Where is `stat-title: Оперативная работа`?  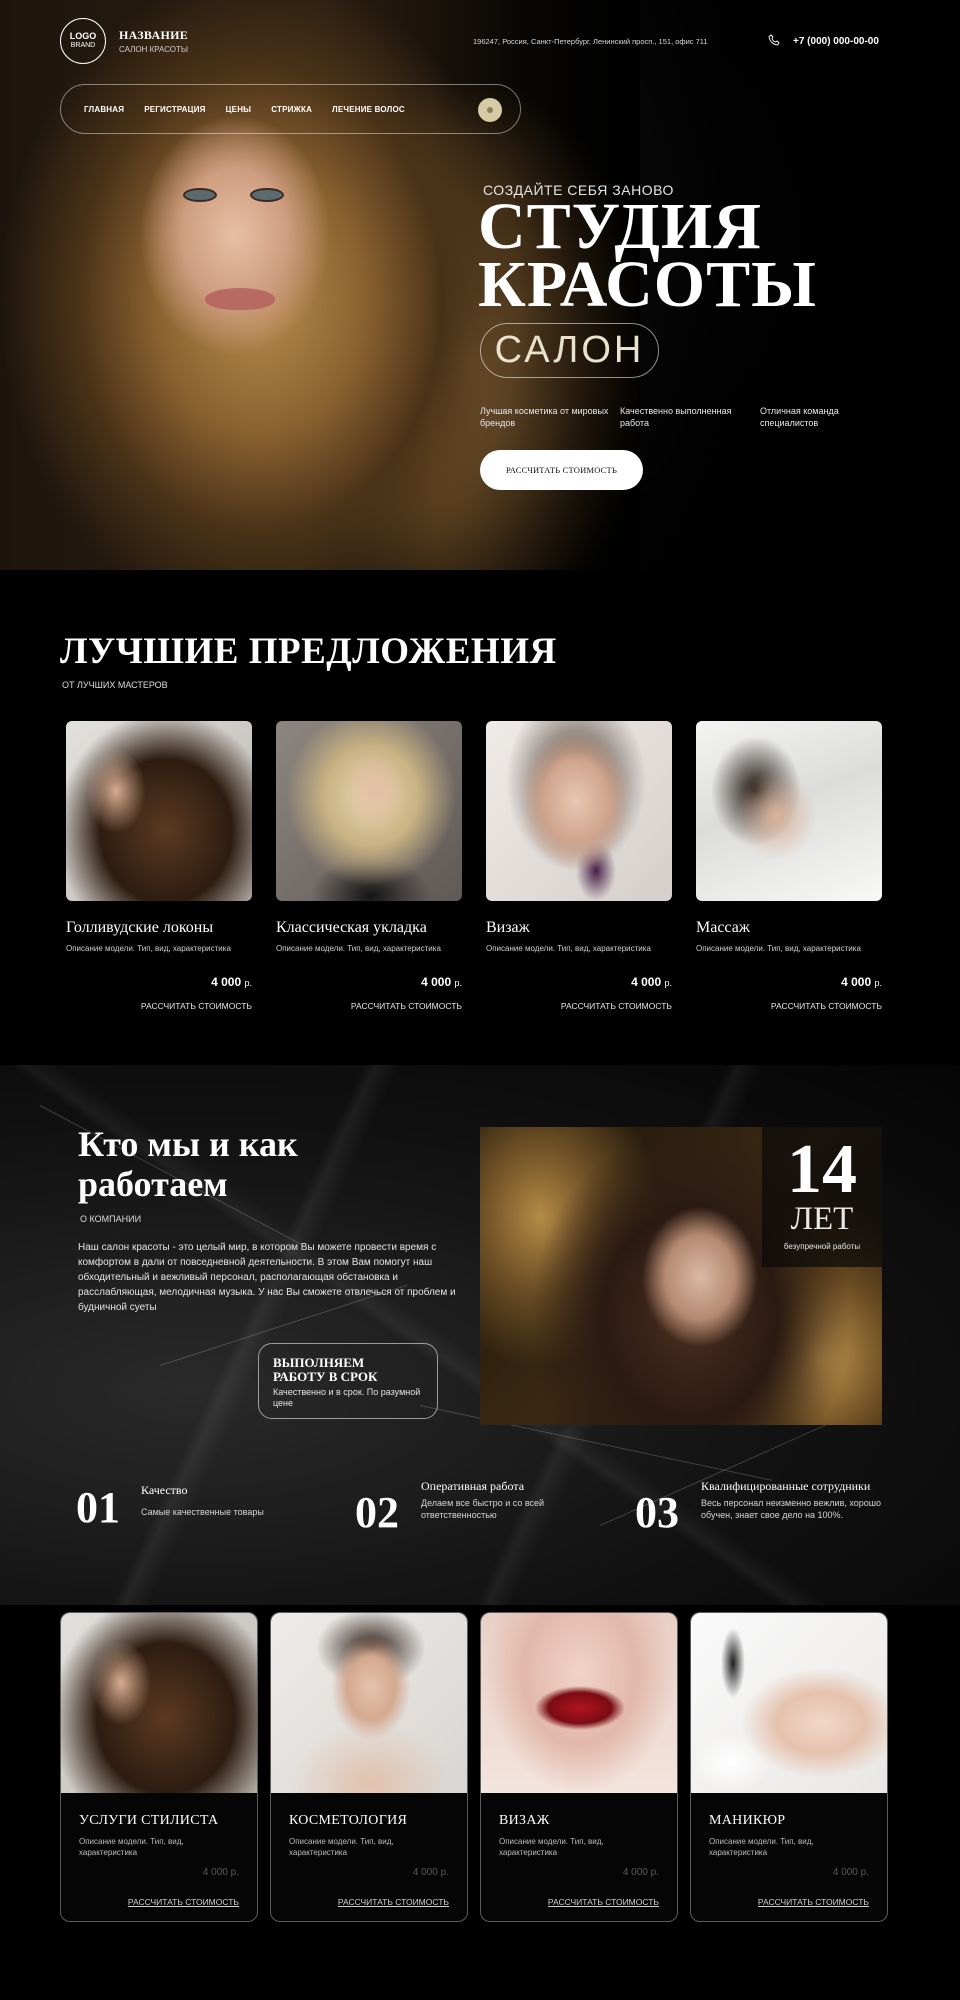
stat-title: Оперативная работа is located at coordinates (473, 1486).